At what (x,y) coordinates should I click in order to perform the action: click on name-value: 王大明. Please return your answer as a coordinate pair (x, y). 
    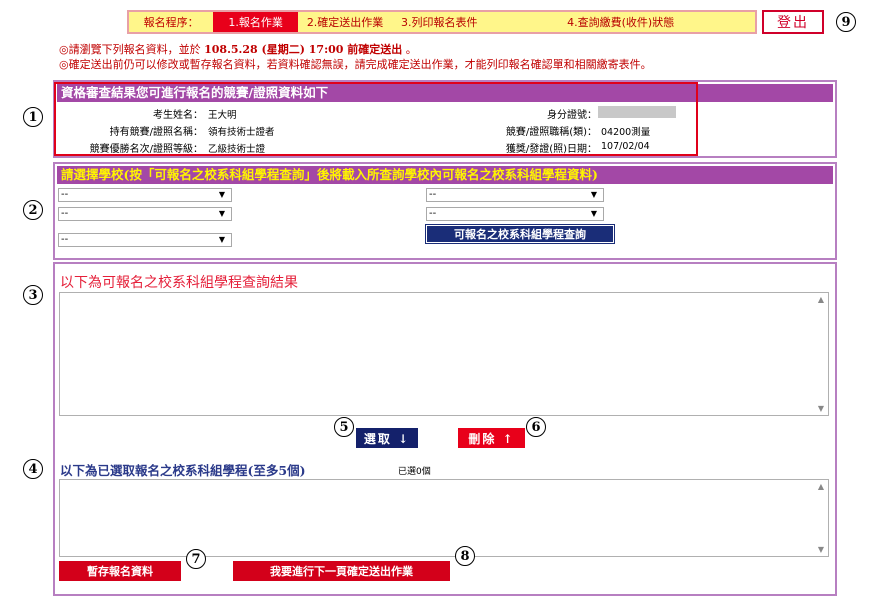
    Looking at the image, I should click on (222, 115).